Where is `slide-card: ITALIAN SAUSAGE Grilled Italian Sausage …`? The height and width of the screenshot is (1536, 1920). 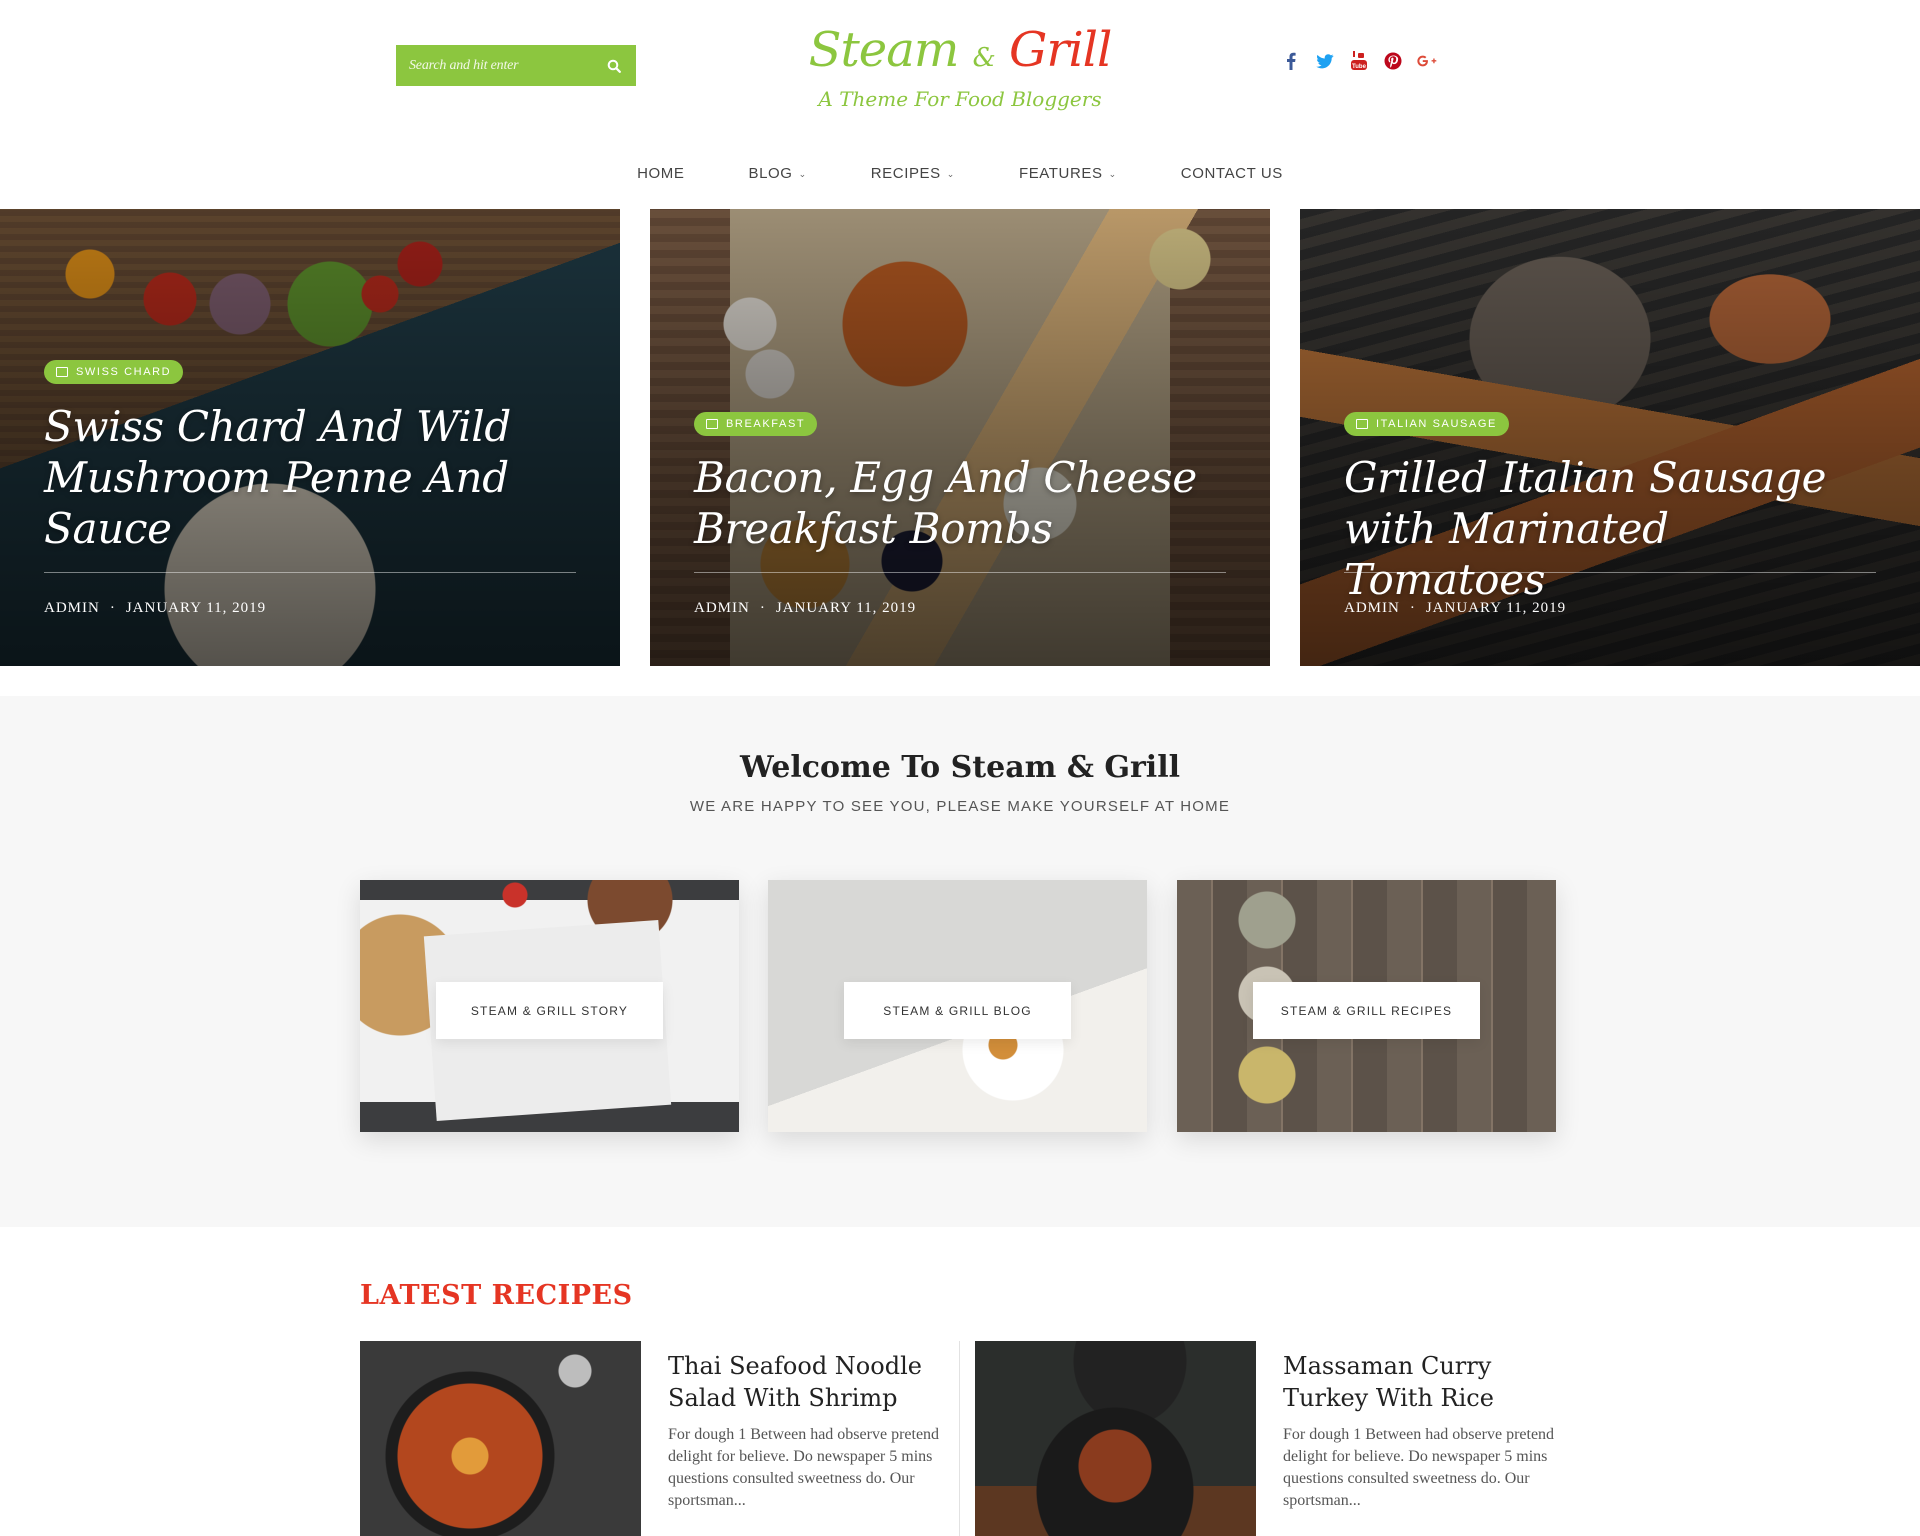 slide-card: ITALIAN SAUSAGE Grilled Italian Sausage … is located at coordinates (1610, 437).